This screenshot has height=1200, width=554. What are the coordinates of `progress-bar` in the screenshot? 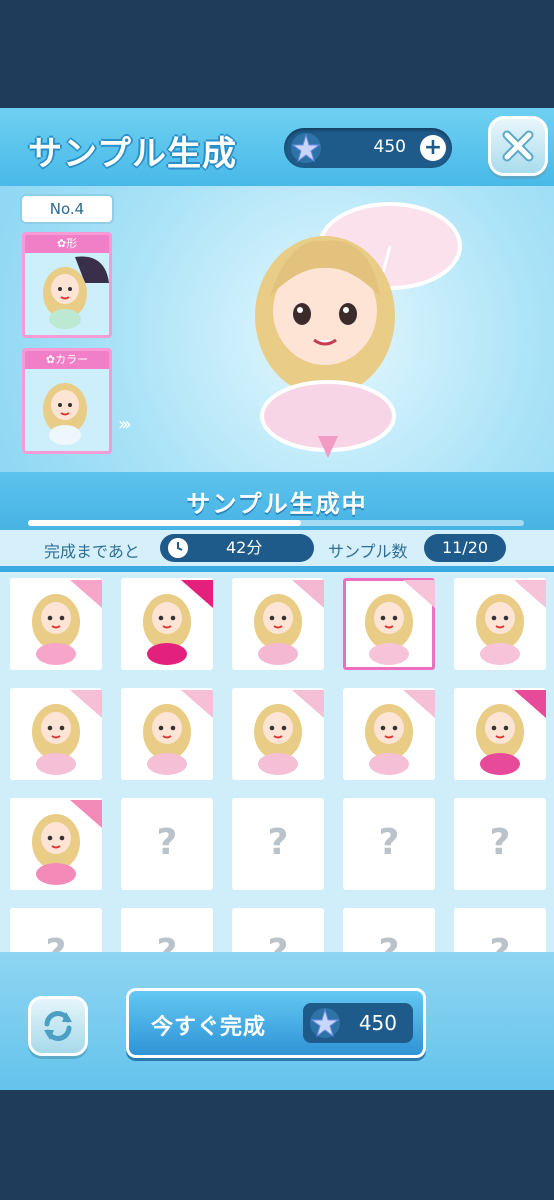 It's located at (276, 523).